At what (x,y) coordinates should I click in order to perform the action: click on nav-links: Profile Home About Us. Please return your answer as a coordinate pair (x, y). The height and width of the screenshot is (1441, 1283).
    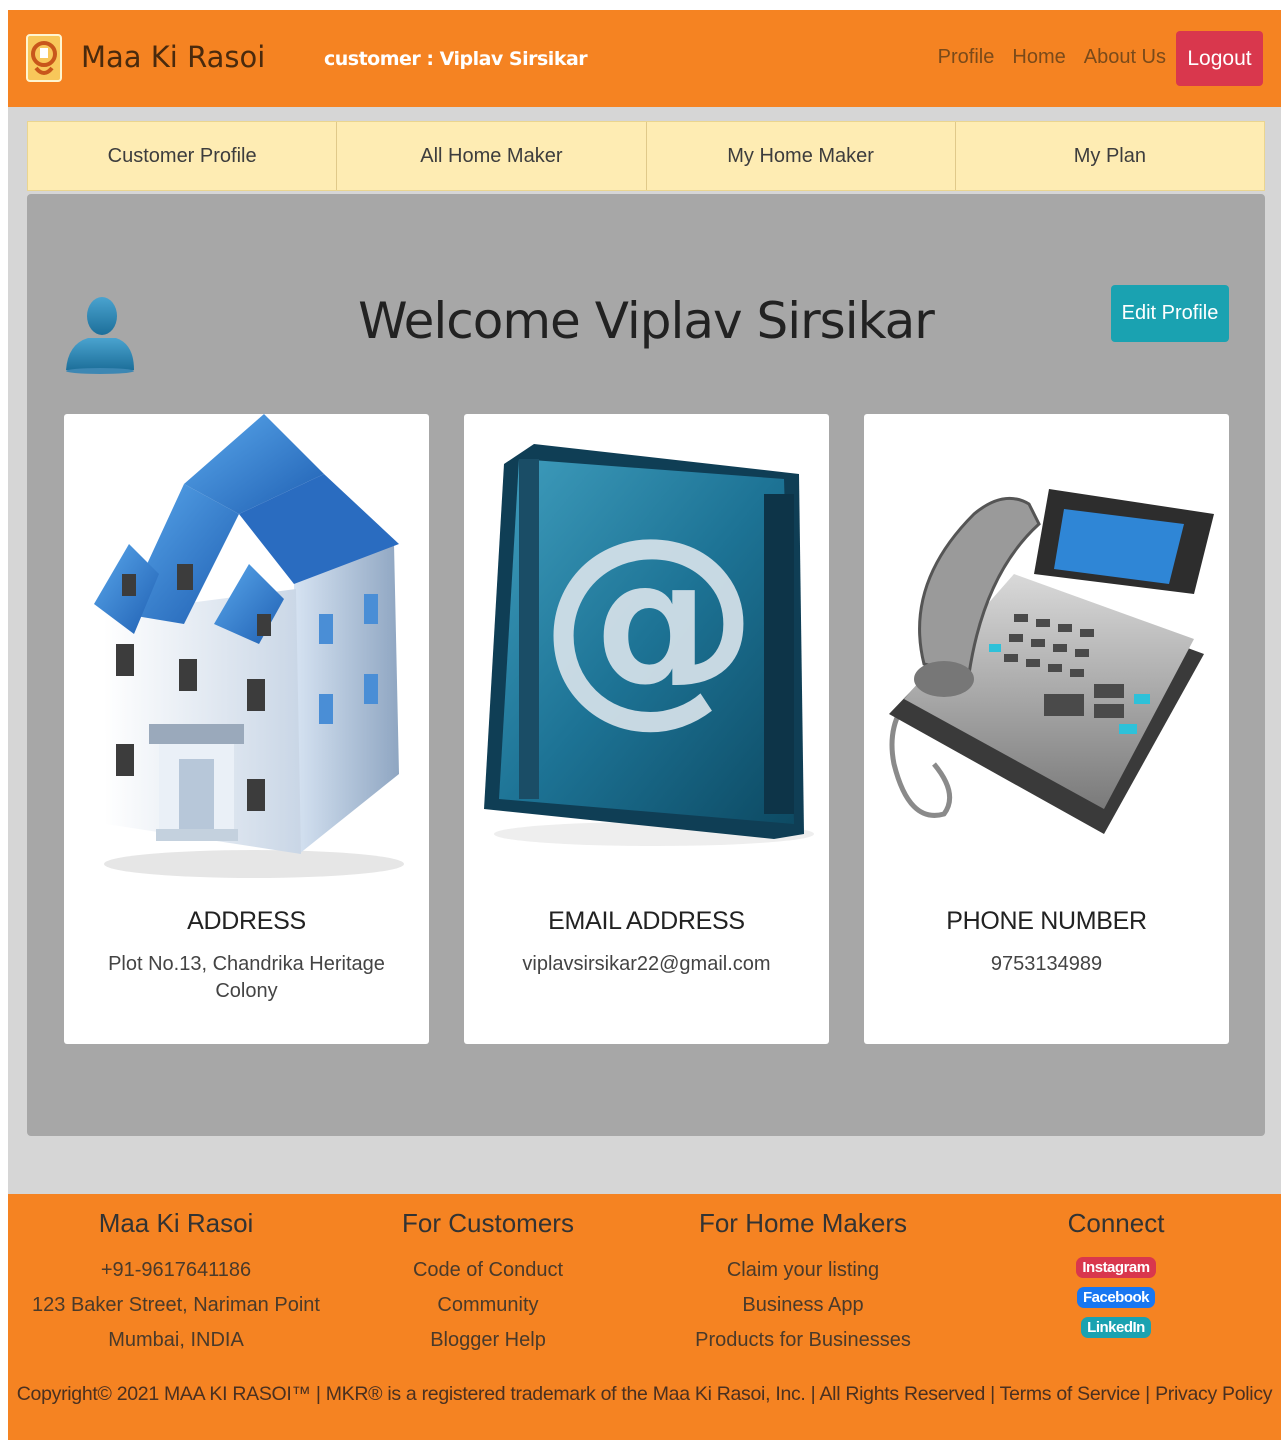
    Looking at the image, I should click on (1052, 57).